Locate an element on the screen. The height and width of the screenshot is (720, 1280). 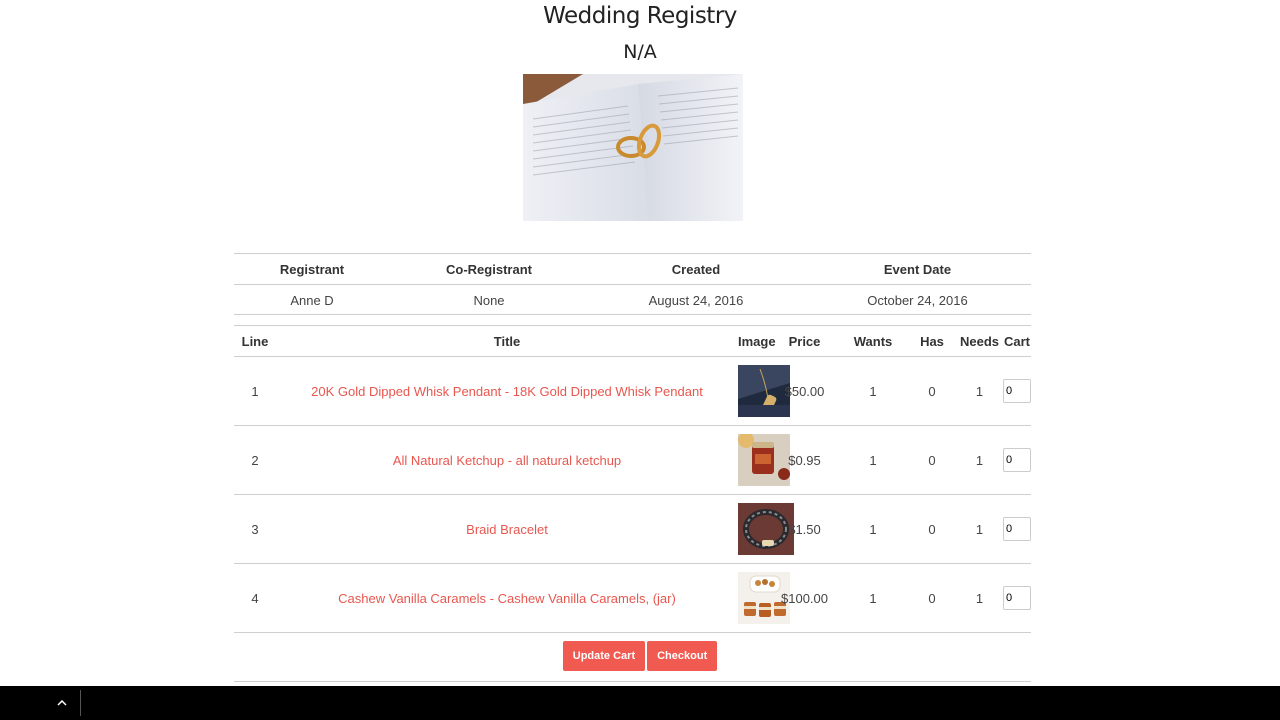
update-cart-button: Update Cart is located at coordinates (604, 656).